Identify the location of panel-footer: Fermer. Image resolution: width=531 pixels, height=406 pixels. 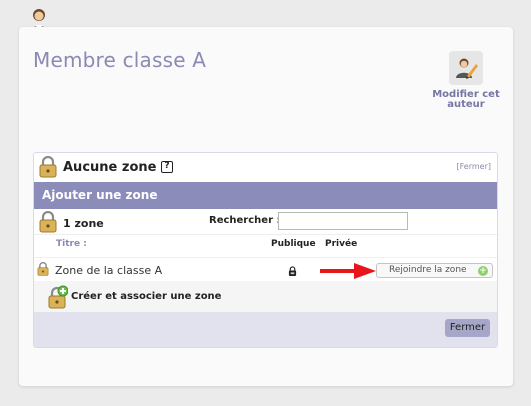
(265, 329).